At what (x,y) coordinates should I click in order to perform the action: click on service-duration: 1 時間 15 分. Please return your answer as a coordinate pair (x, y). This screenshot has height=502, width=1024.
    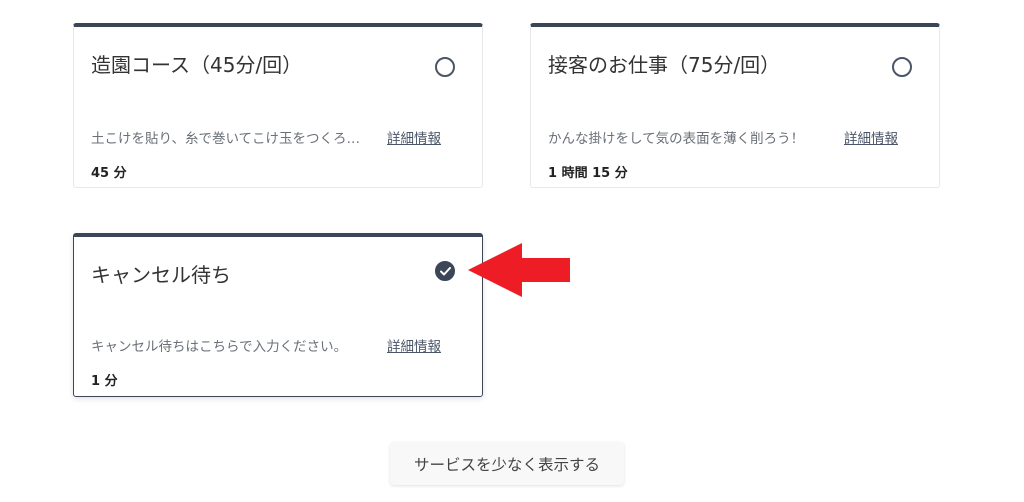
    Looking at the image, I should click on (588, 173).